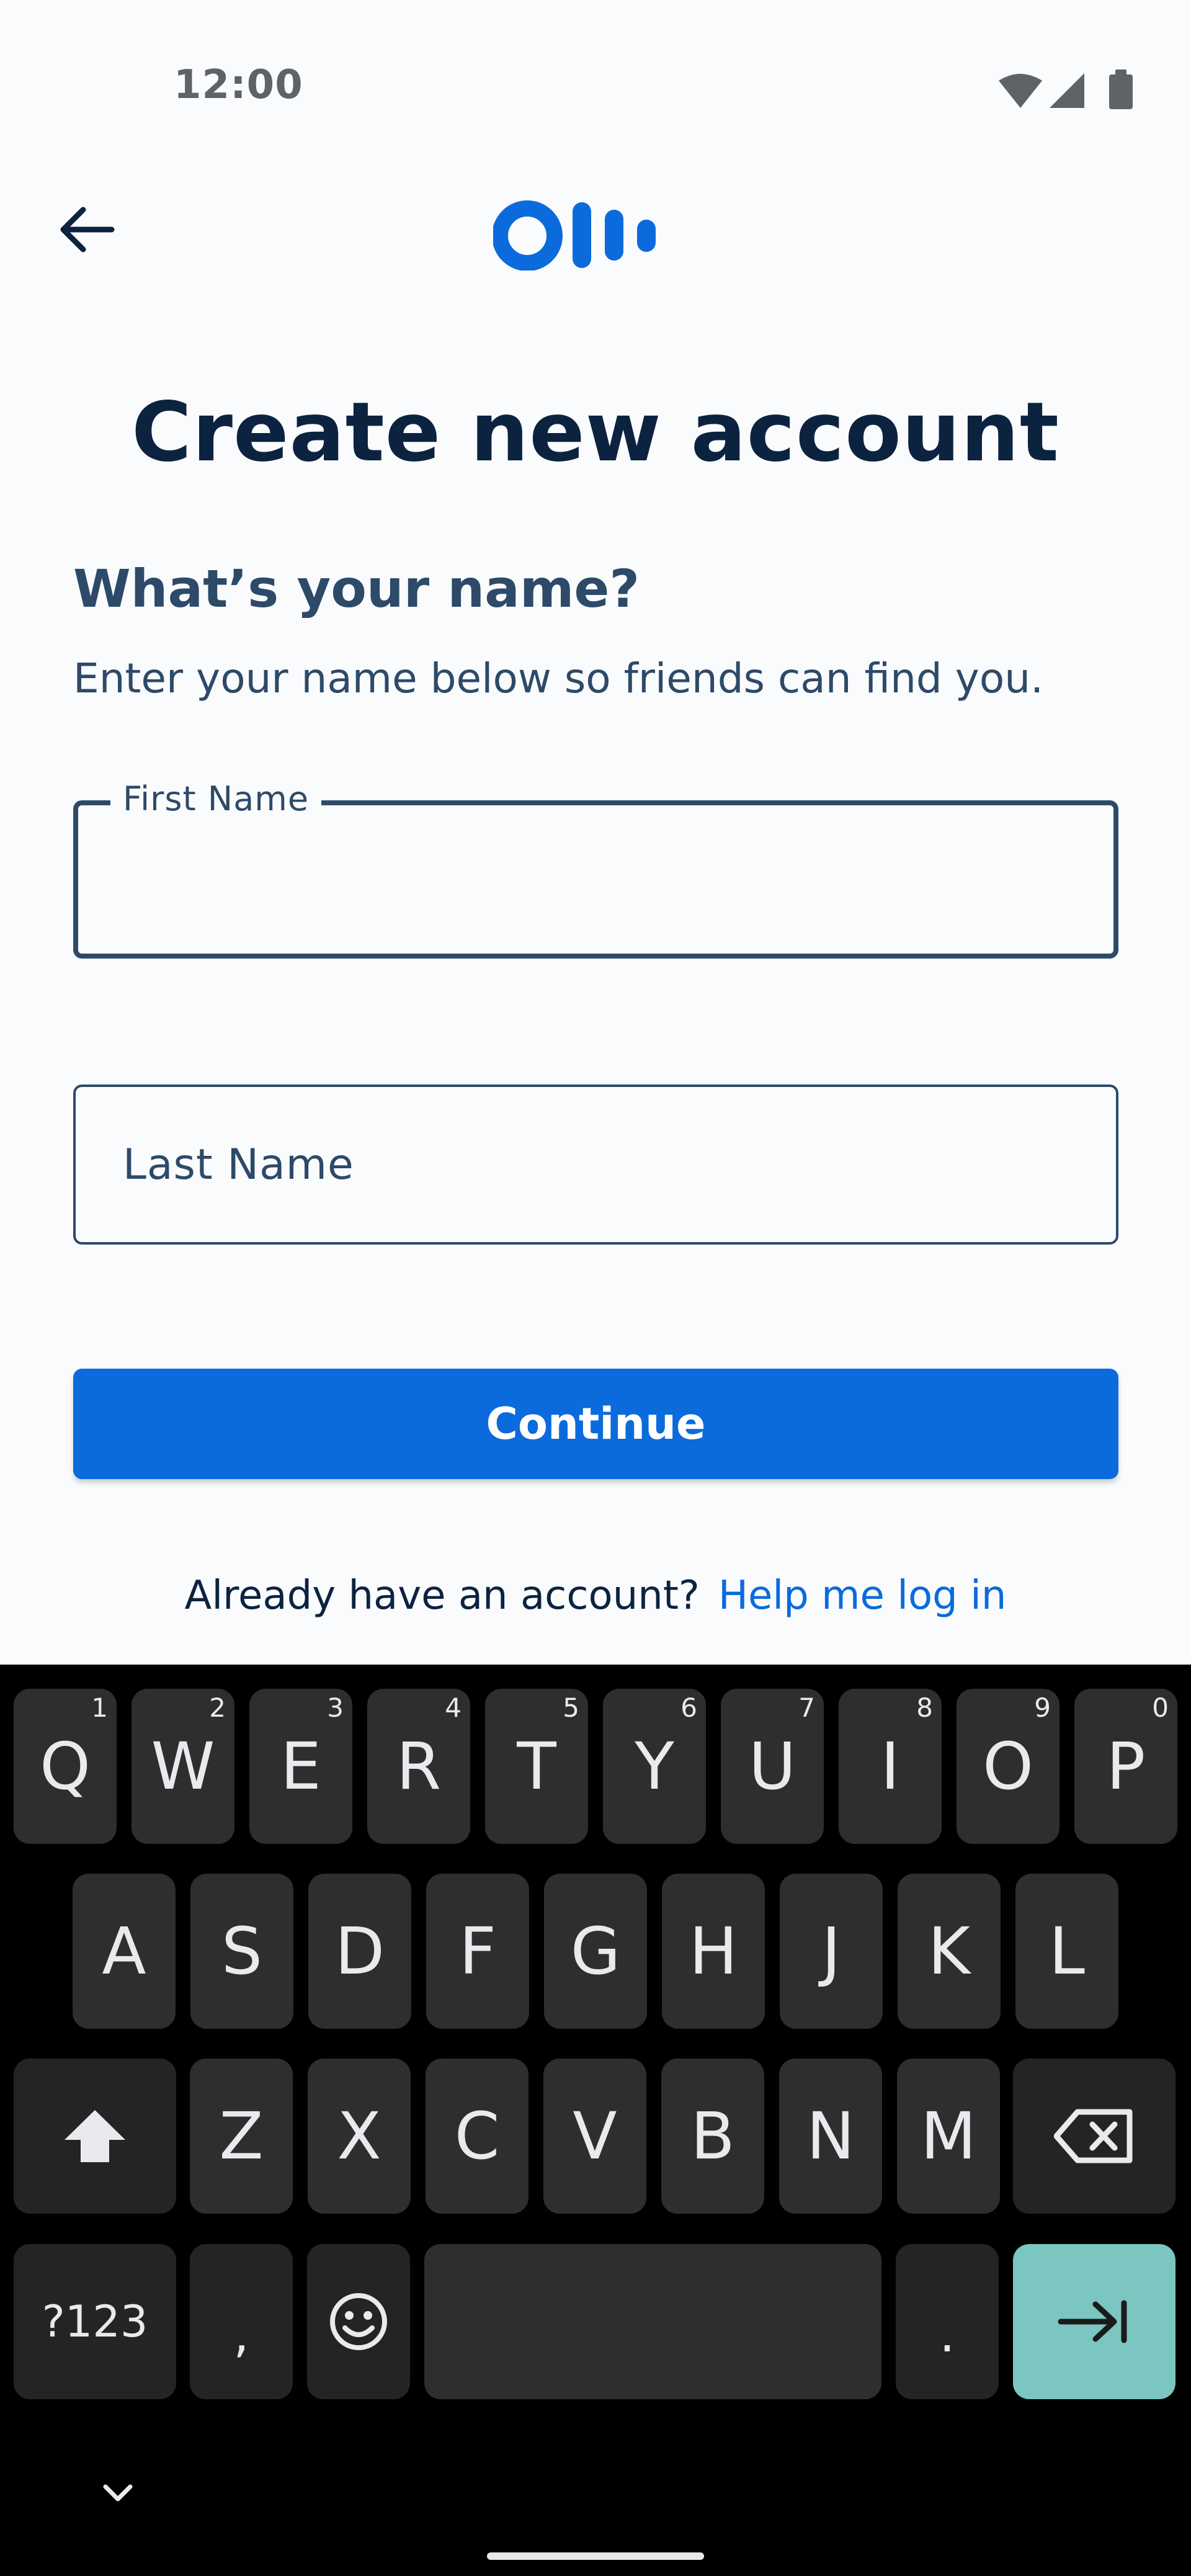 This screenshot has height=2576, width=1191. I want to click on key-k: K, so click(950, 1951).